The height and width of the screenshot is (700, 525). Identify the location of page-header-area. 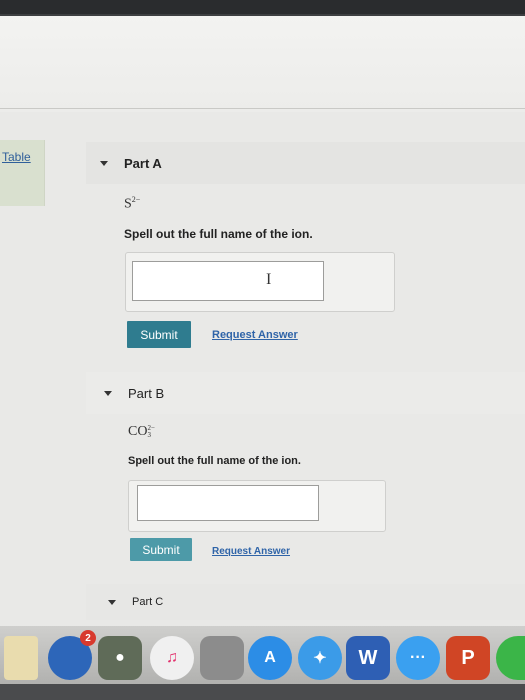
(262, 63).